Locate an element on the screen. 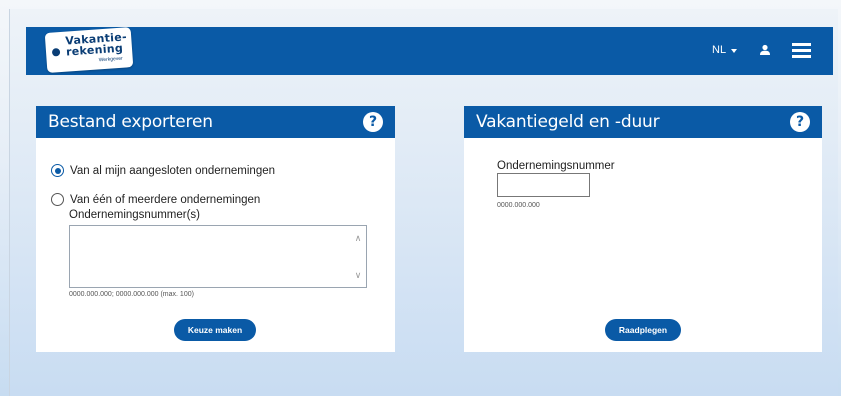 The image size is (841, 396). radio-checked-icon is located at coordinates (57, 170).